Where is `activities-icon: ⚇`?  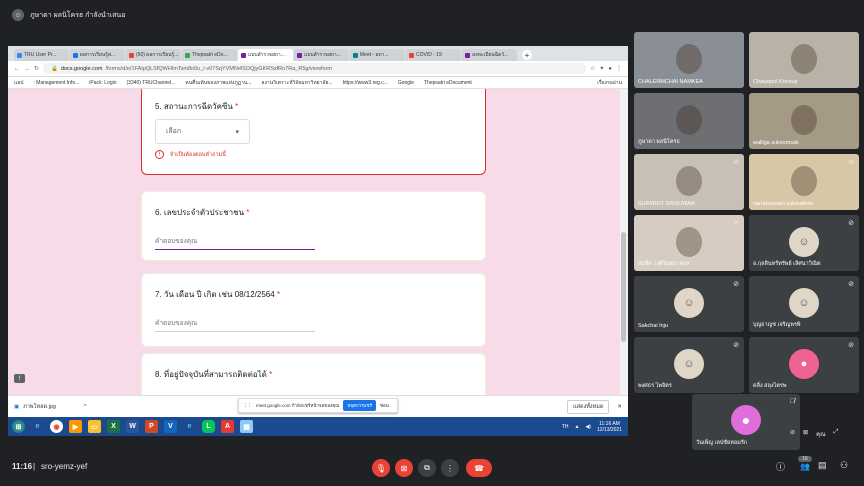
activities-icon: ⚇ is located at coordinates (844, 465).